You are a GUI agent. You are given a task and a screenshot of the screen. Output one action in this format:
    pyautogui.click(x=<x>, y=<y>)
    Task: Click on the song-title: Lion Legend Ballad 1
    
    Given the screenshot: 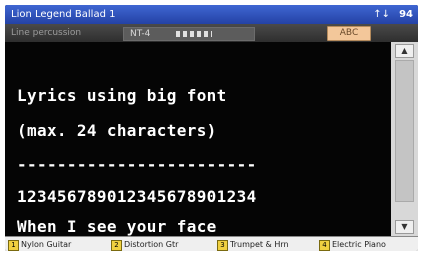 What is the action you would take?
    pyautogui.click(x=63, y=14)
    